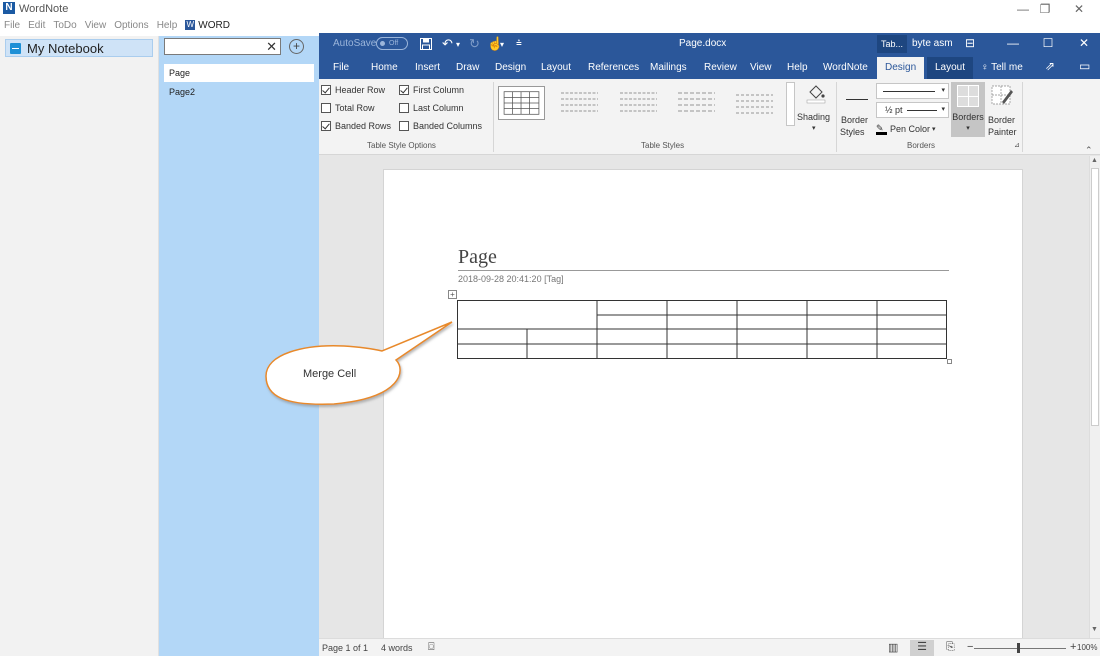 The width and height of the screenshot is (1100, 656). What do you see at coordinates (356, 126) in the screenshot?
I see `banded-rows-checkbox: Banded Rows` at bounding box center [356, 126].